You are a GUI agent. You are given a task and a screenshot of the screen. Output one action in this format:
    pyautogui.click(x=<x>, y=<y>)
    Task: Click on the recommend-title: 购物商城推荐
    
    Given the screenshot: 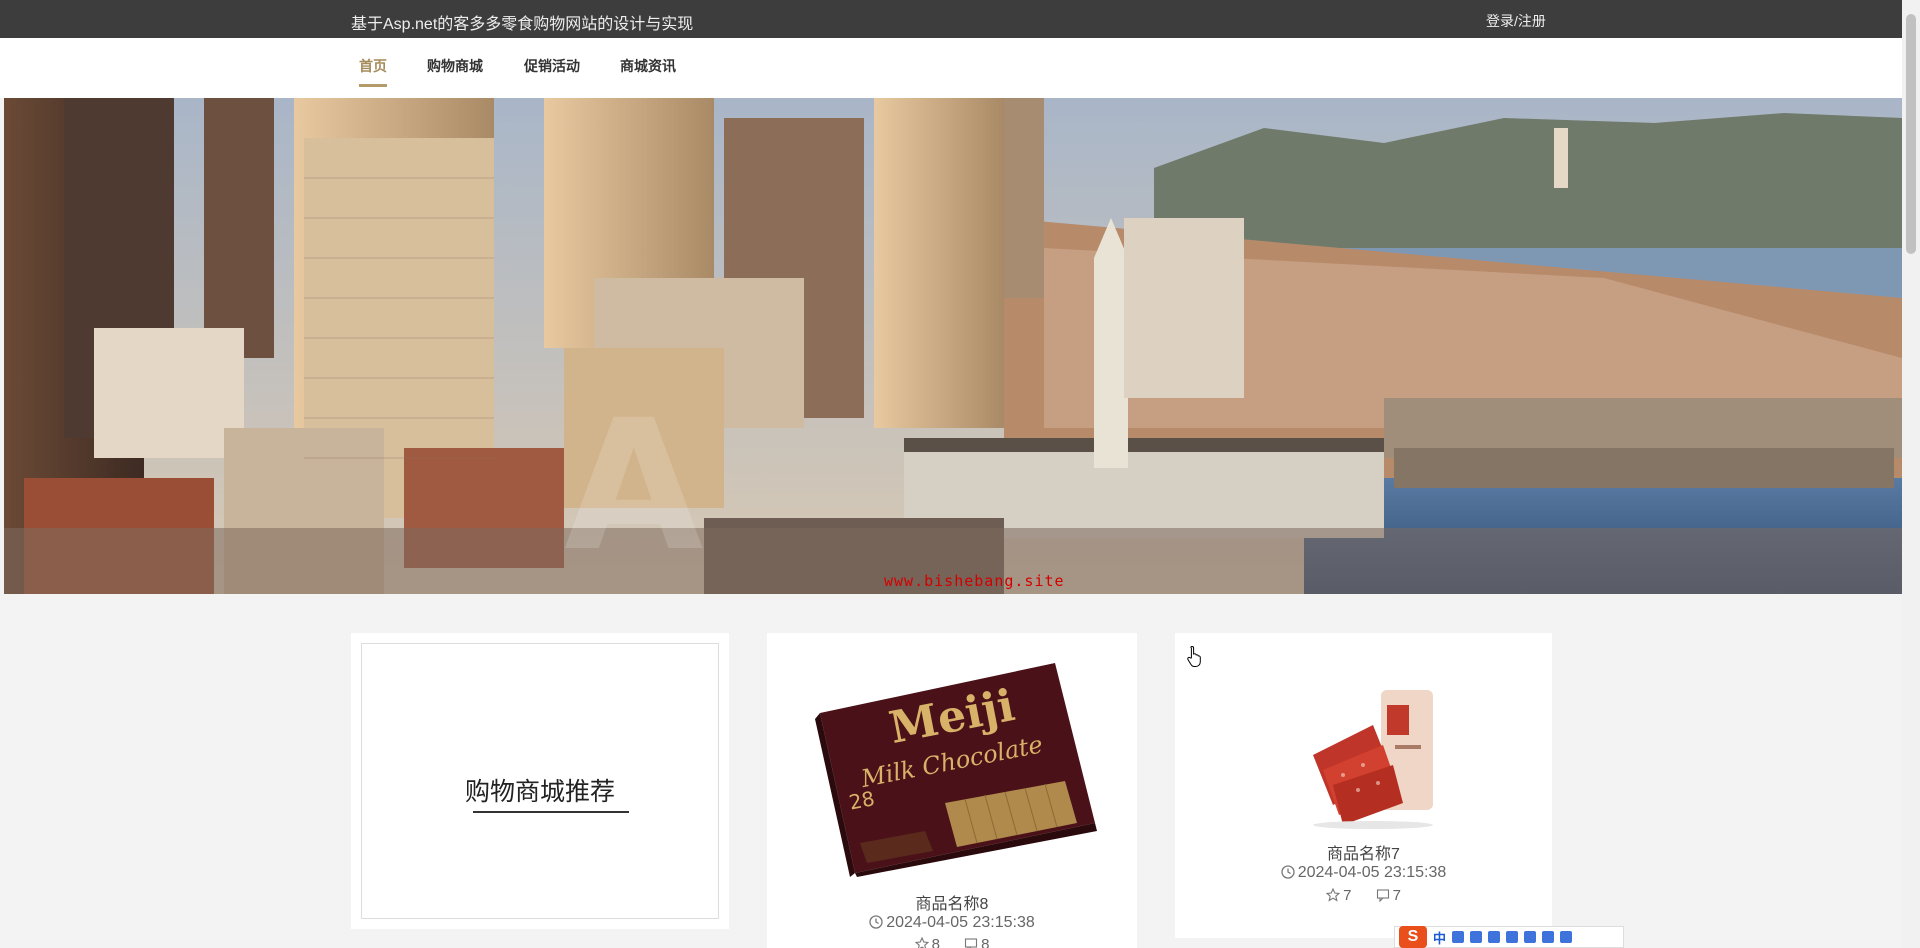 What is the action you would take?
    pyautogui.click(x=539, y=792)
    